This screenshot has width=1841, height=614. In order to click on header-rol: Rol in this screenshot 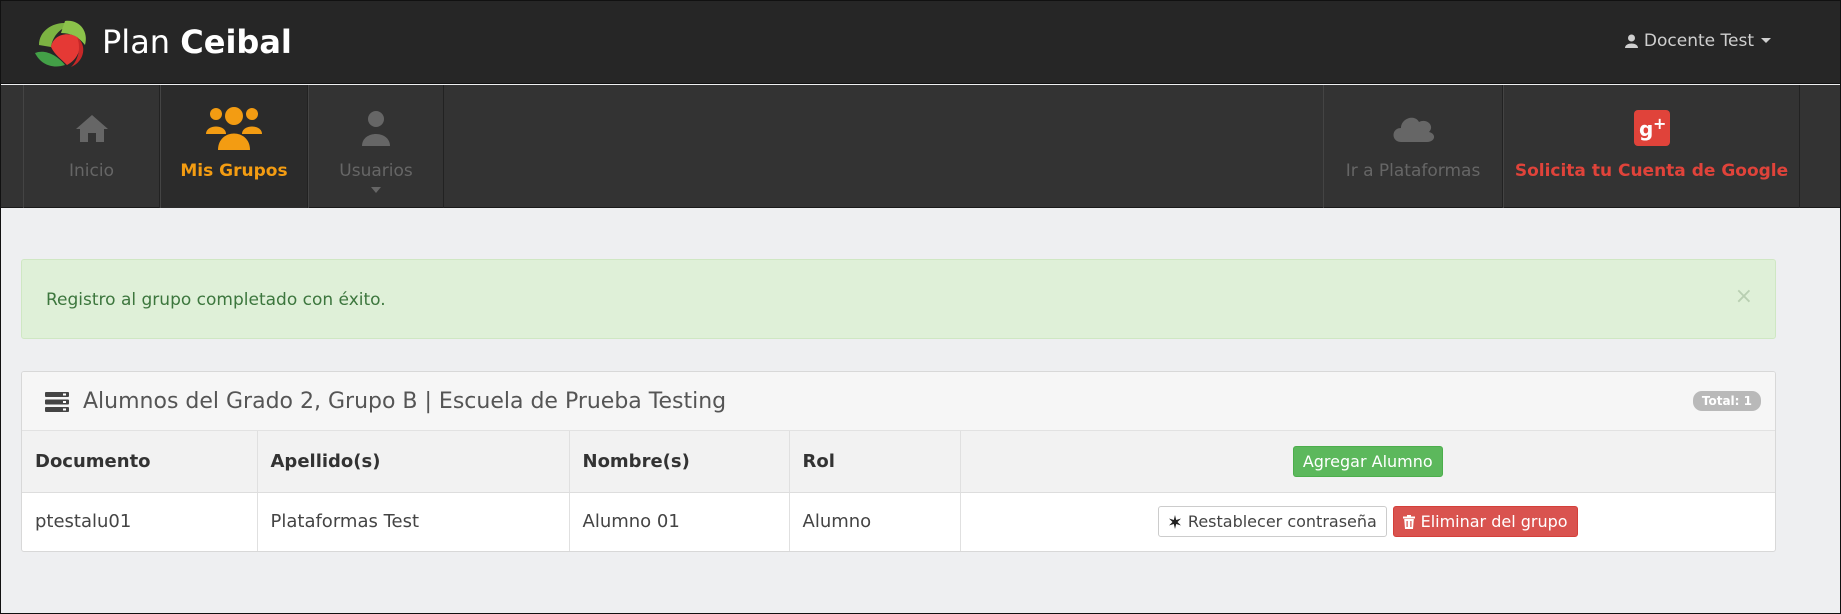, I will do `click(875, 462)`.